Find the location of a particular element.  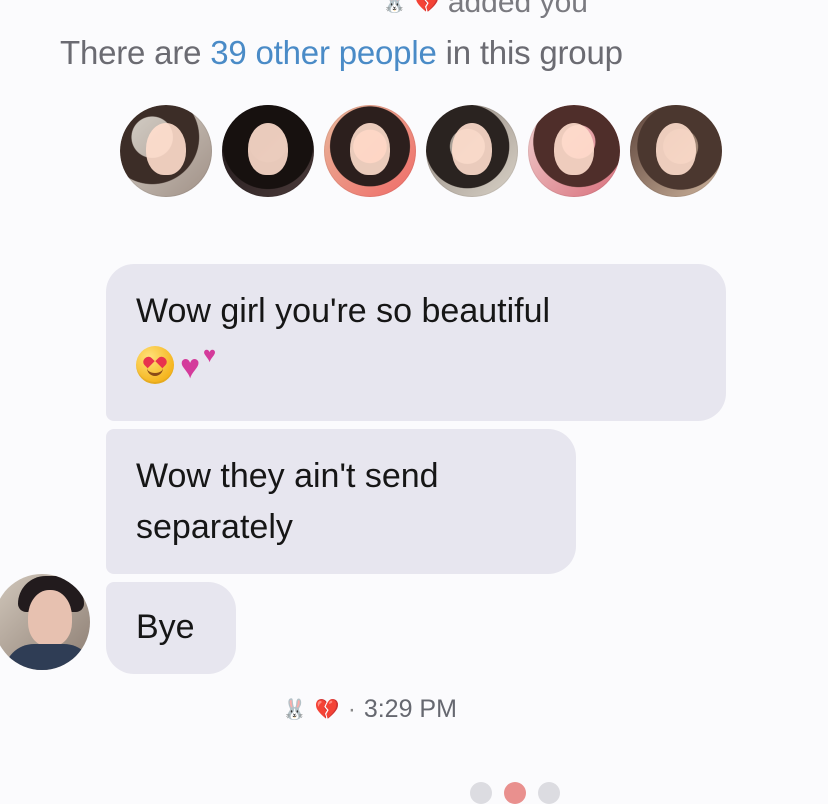

top-partial-text: added you is located at coordinates (517, 9).